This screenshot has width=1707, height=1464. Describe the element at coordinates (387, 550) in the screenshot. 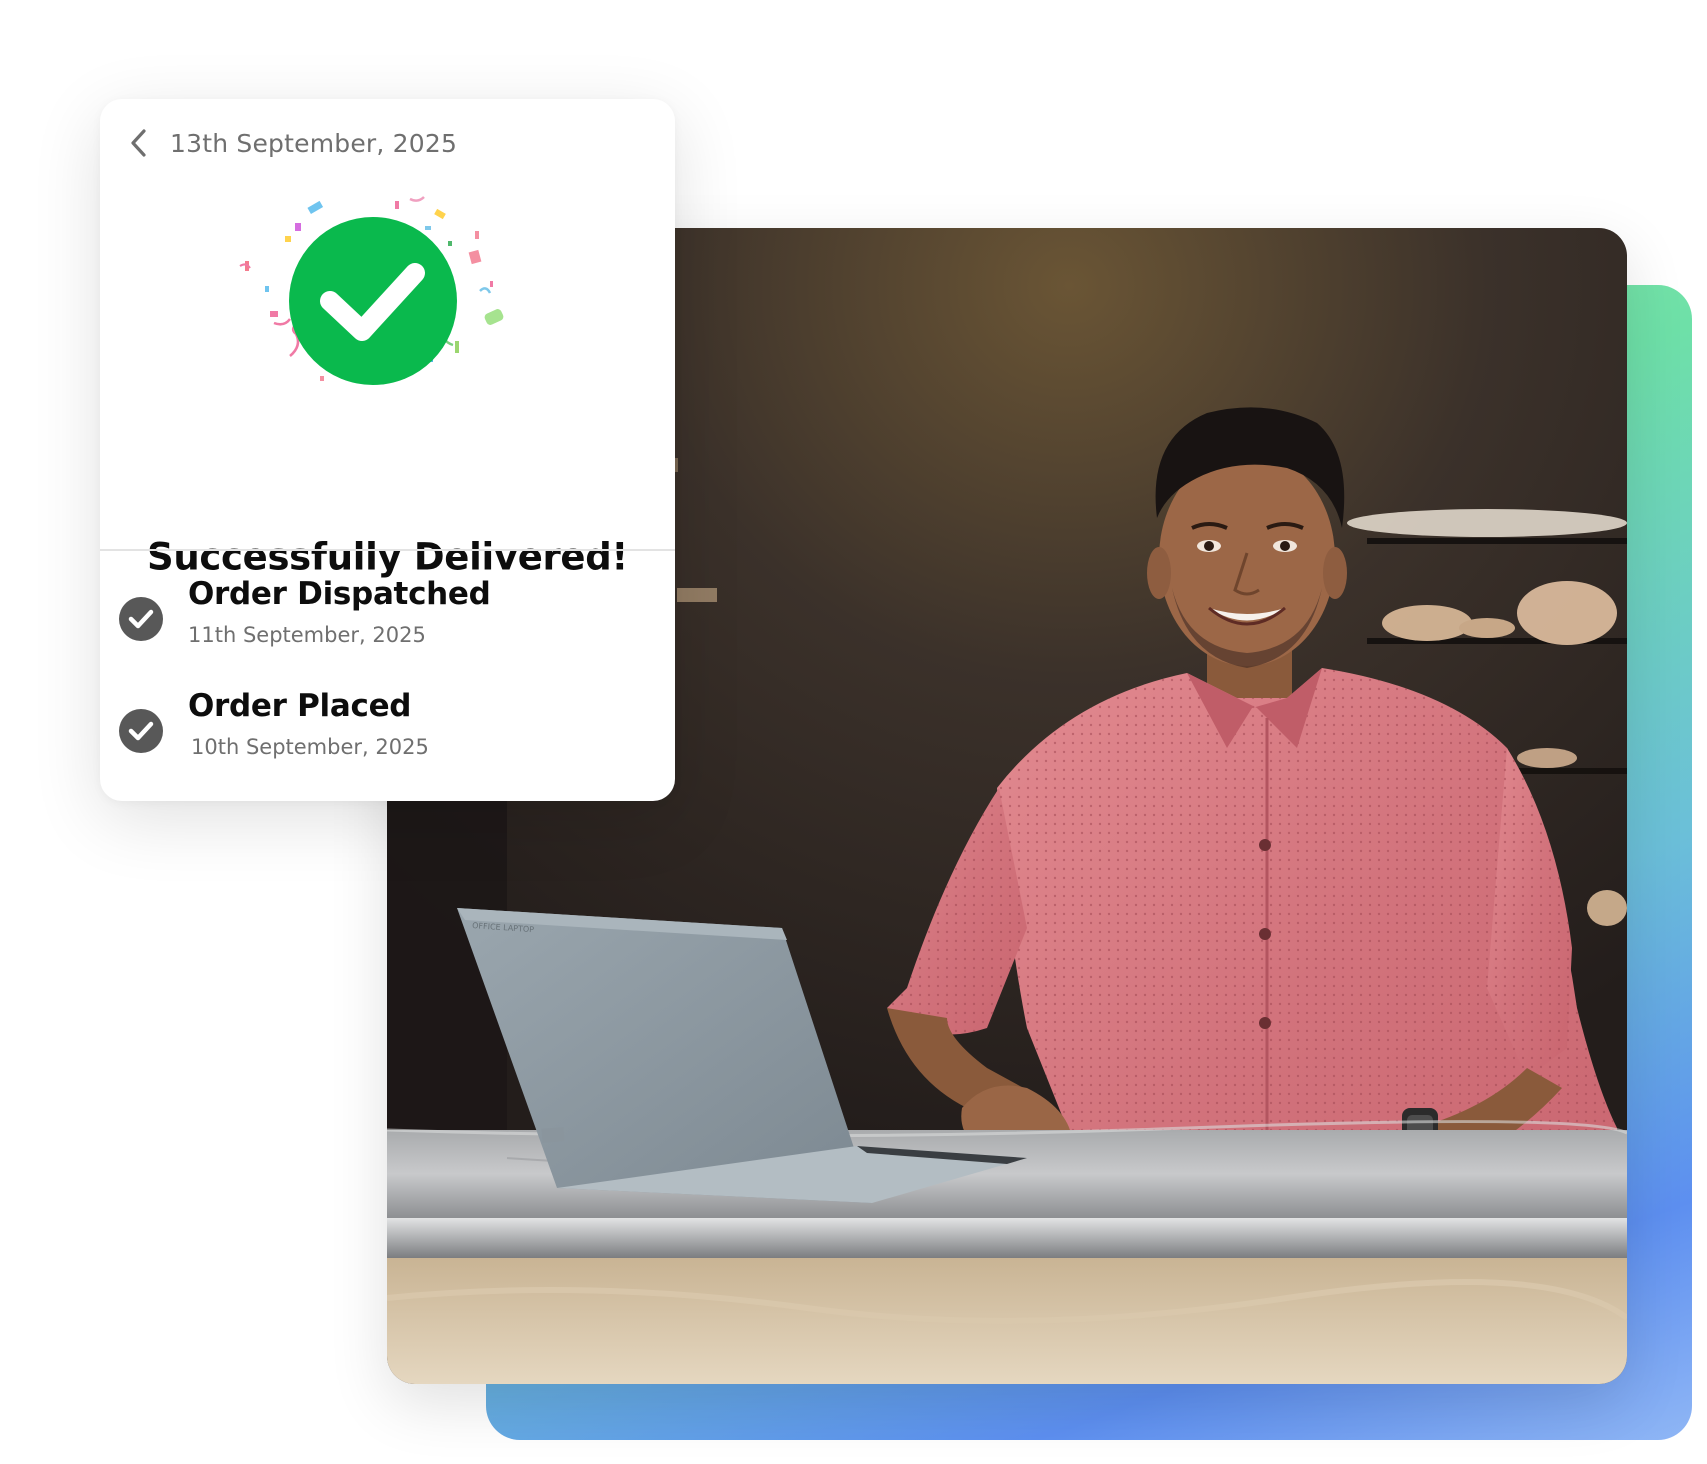

I see `divider` at that location.